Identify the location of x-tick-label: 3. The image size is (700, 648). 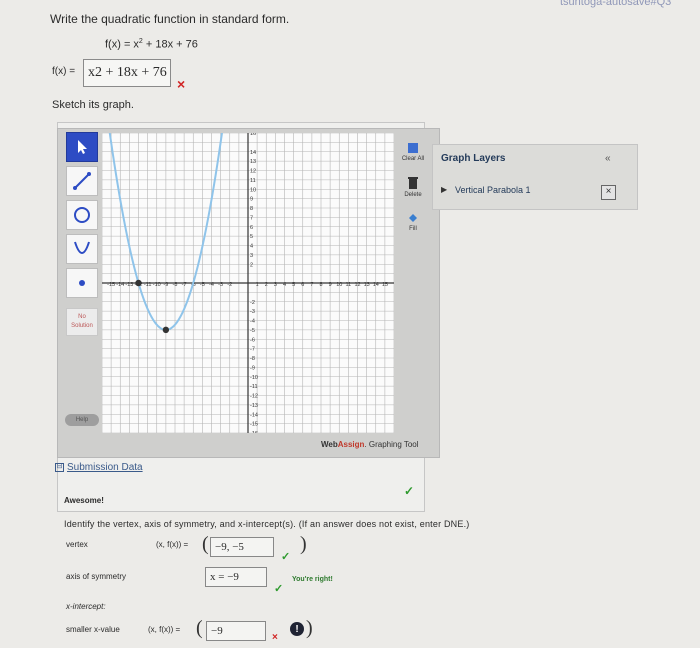
(275, 285).